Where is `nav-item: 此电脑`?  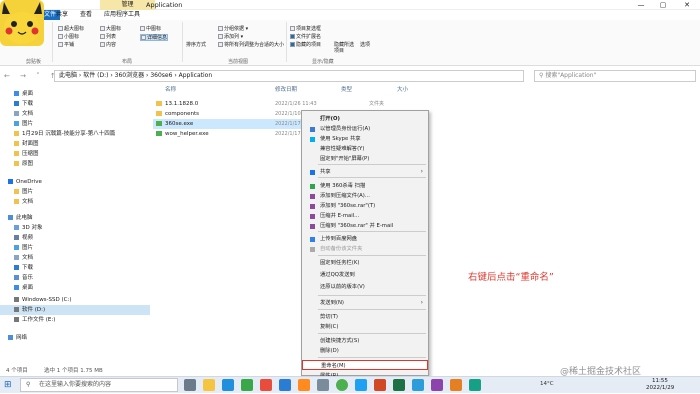
nav-item: 此电脑 is located at coordinates (75, 218).